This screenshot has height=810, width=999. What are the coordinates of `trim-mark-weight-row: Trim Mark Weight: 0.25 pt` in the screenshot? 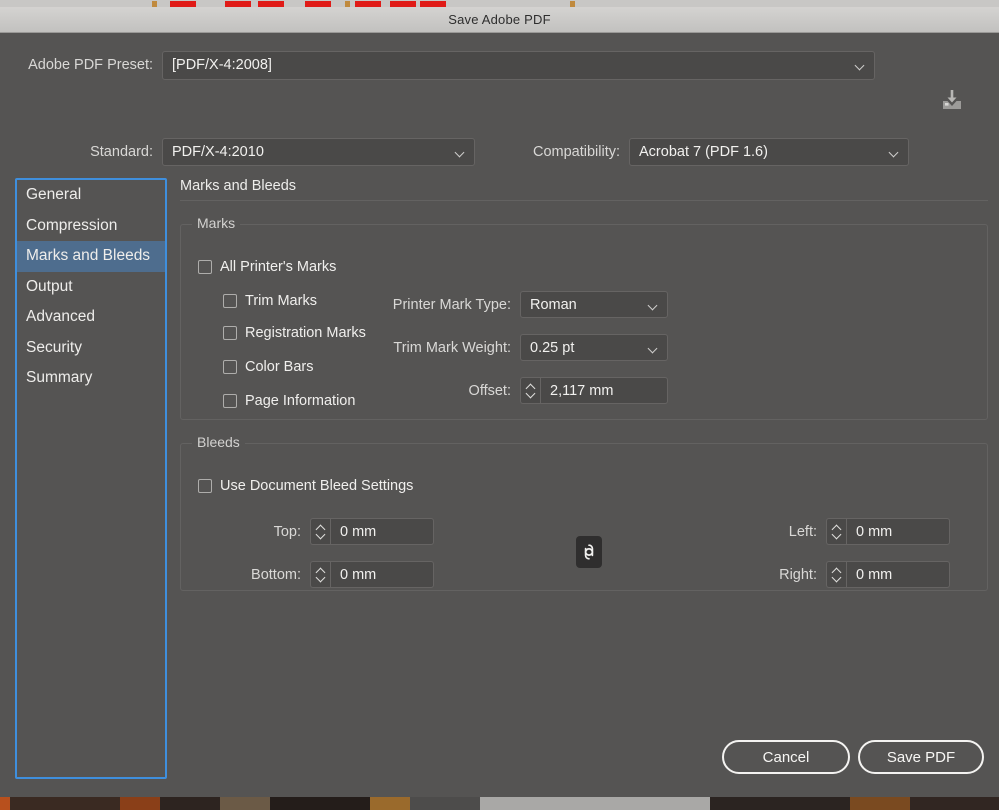 It's located at (499, 347).